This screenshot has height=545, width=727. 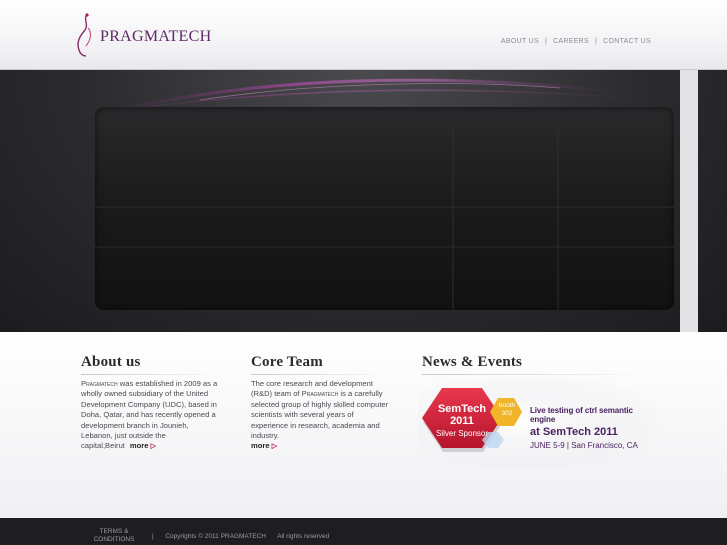 What do you see at coordinates (151, 374) in the screenshot?
I see `about-divider` at bounding box center [151, 374].